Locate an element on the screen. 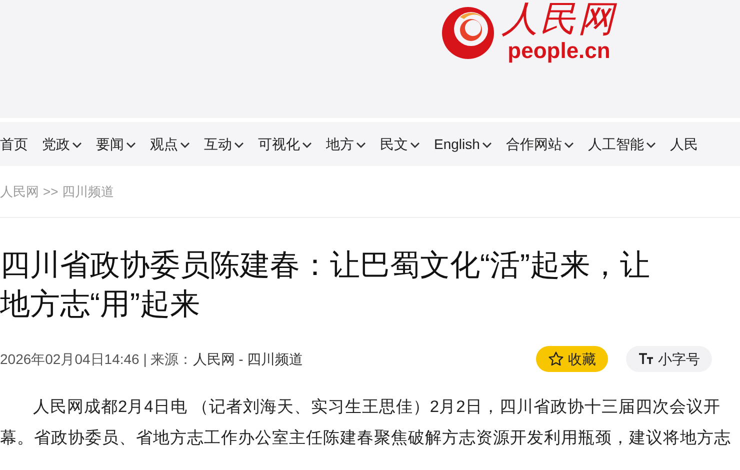  nav-link: 可视化 is located at coordinates (285, 144).